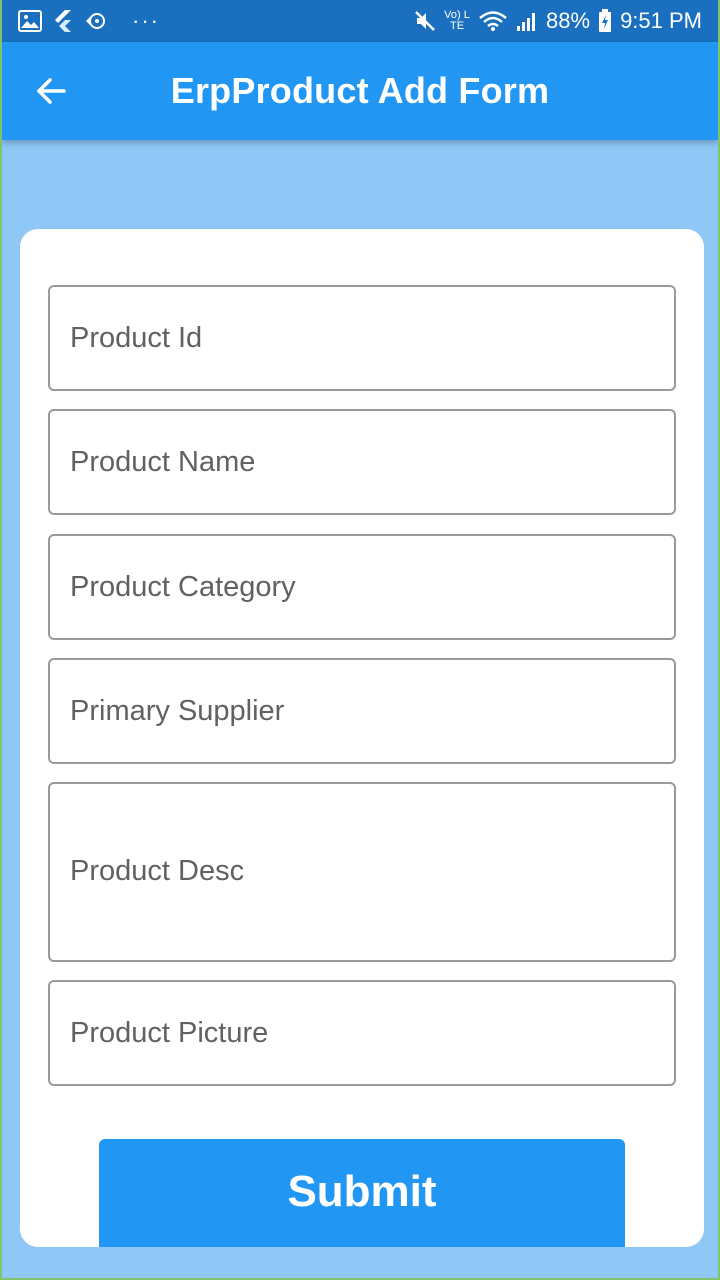  Describe the element at coordinates (362, 1193) in the screenshot. I see `submit-button: Submit` at that location.